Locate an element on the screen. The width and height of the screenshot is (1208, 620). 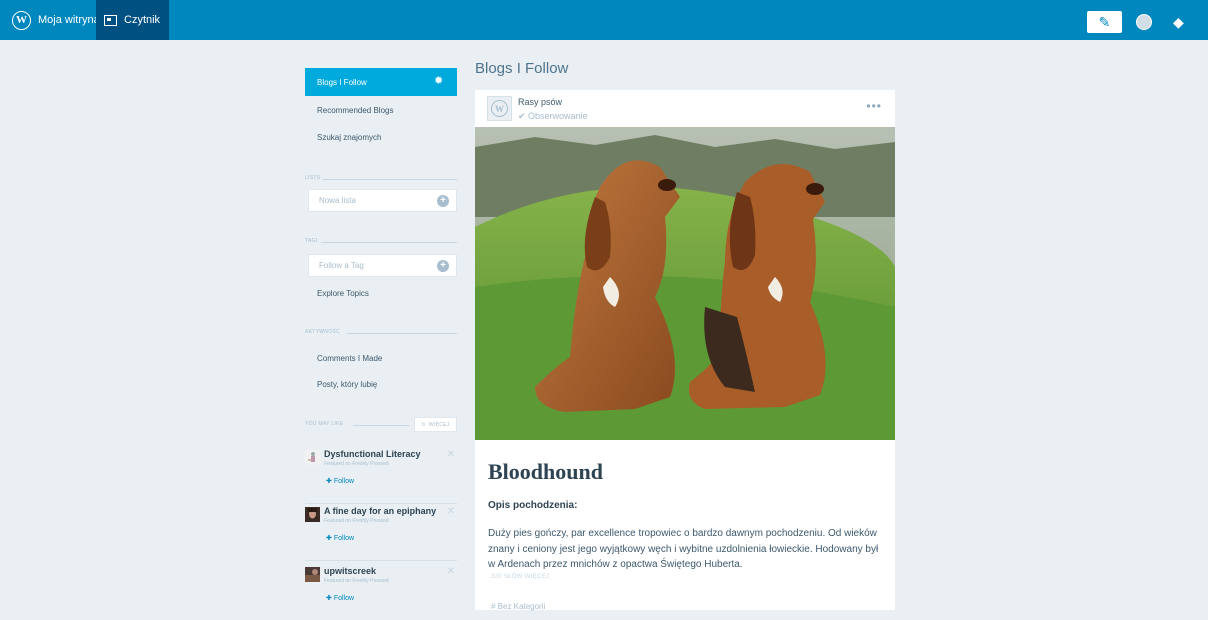
word-count-link: 320 SŁÓW WIĘCEJ is located at coordinates (520, 577).